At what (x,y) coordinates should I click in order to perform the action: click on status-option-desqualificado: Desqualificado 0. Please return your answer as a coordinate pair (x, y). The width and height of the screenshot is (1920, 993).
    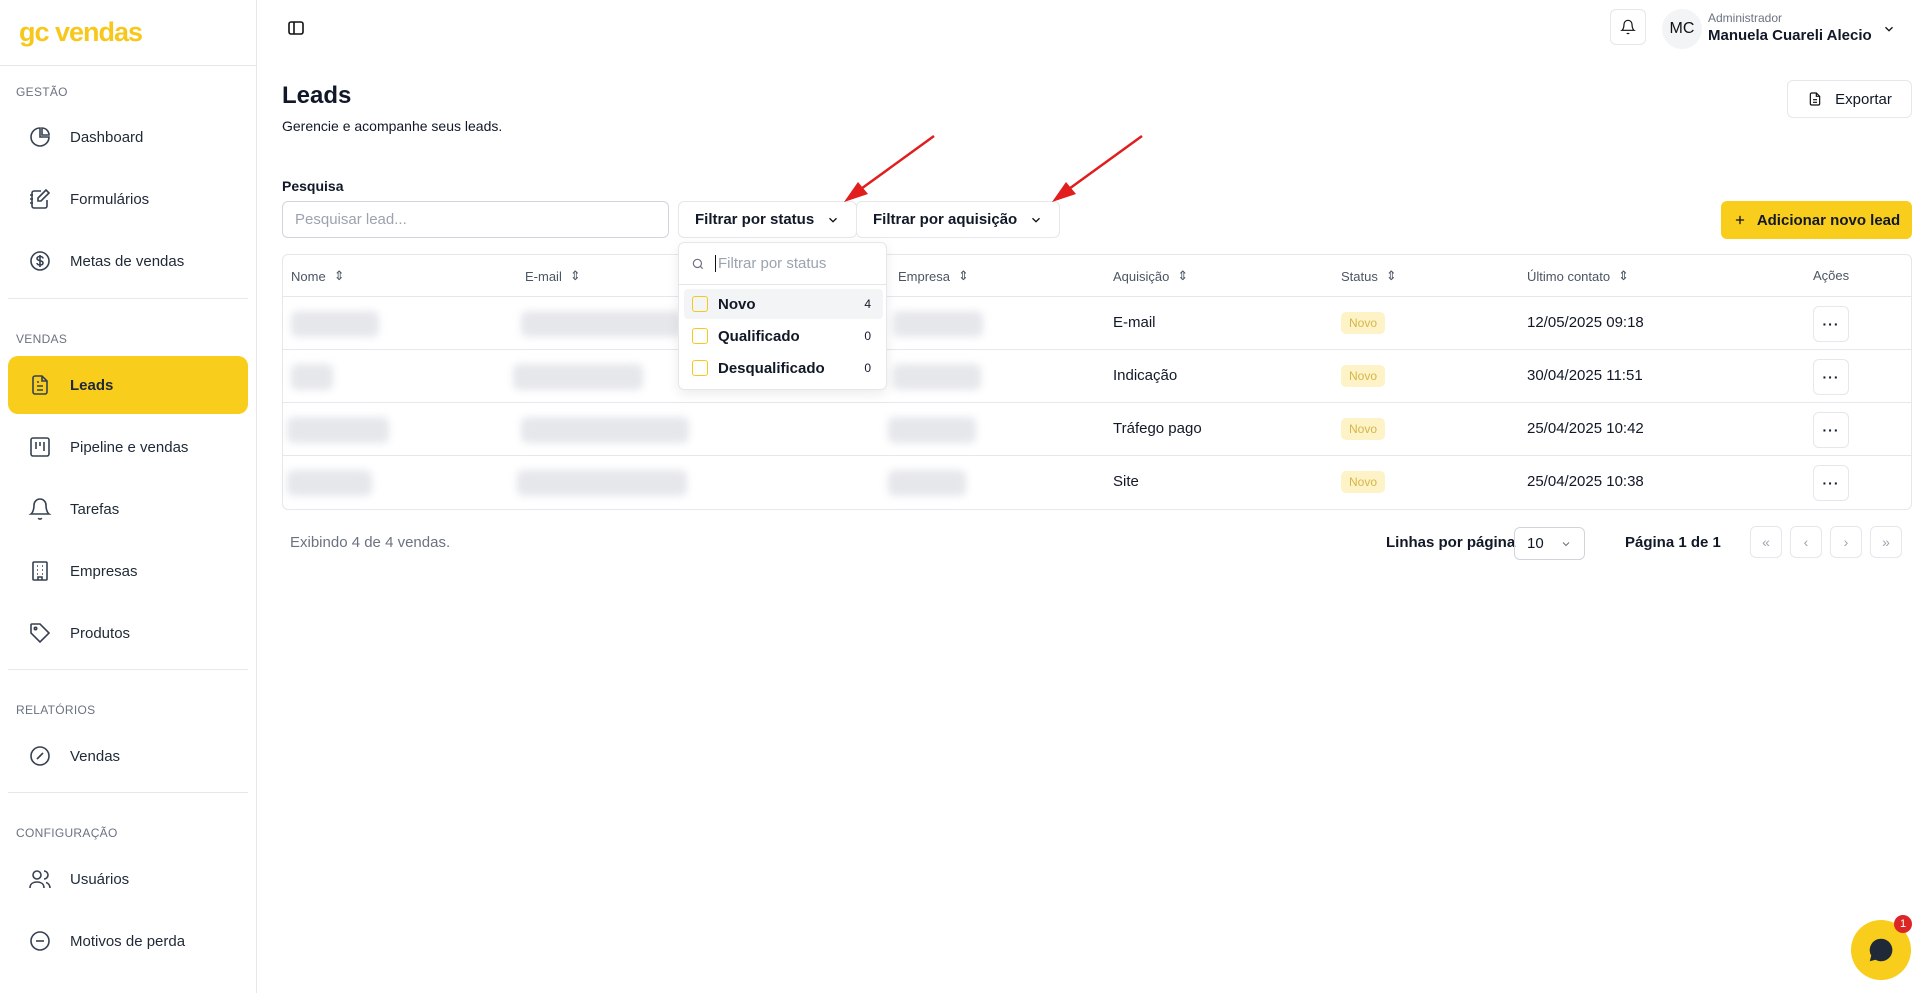
    Looking at the image, I should click on (783, 368).